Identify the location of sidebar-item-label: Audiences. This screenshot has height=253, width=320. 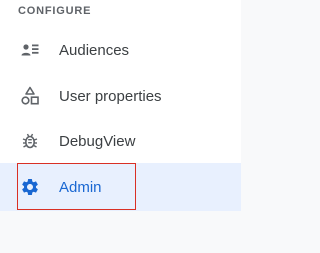
(94, 50).